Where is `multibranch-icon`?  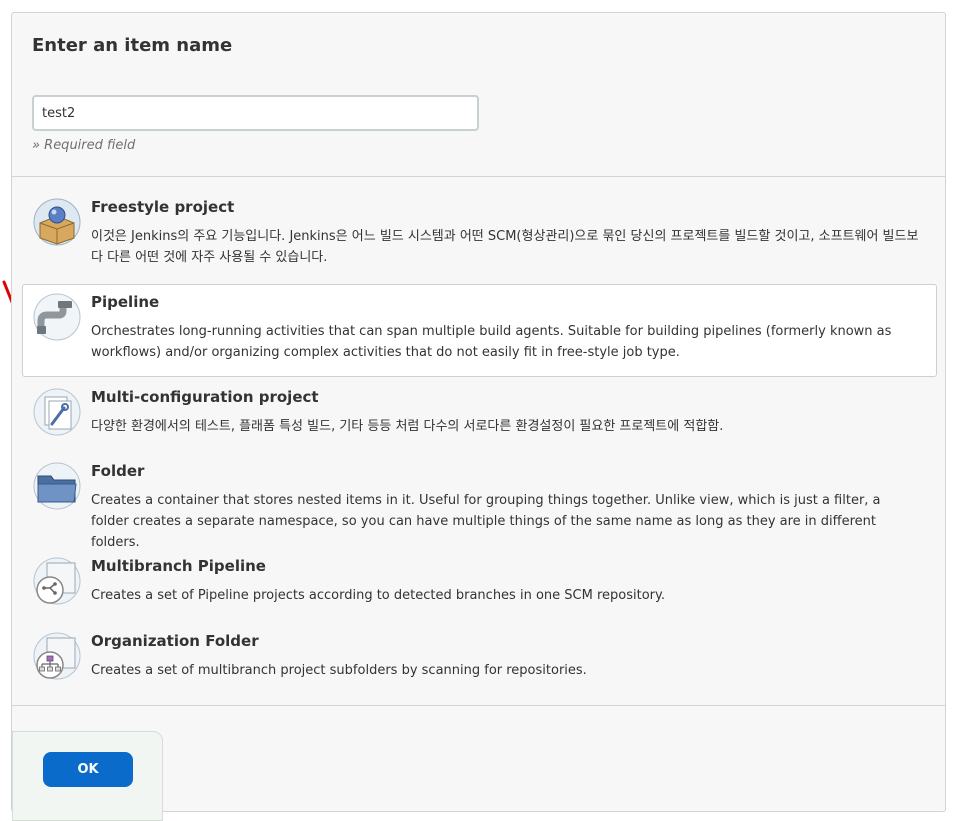 multibranch-icon is located at coordinates (57, 581).